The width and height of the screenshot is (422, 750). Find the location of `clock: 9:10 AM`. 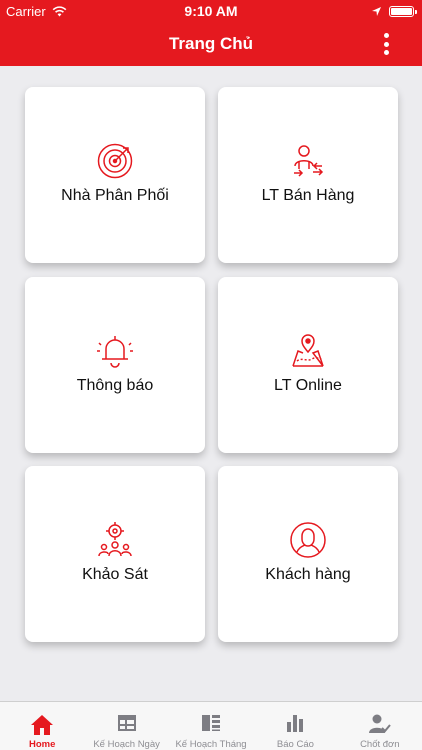

clock: 9:10 AM is located at coordinates (211, 11).